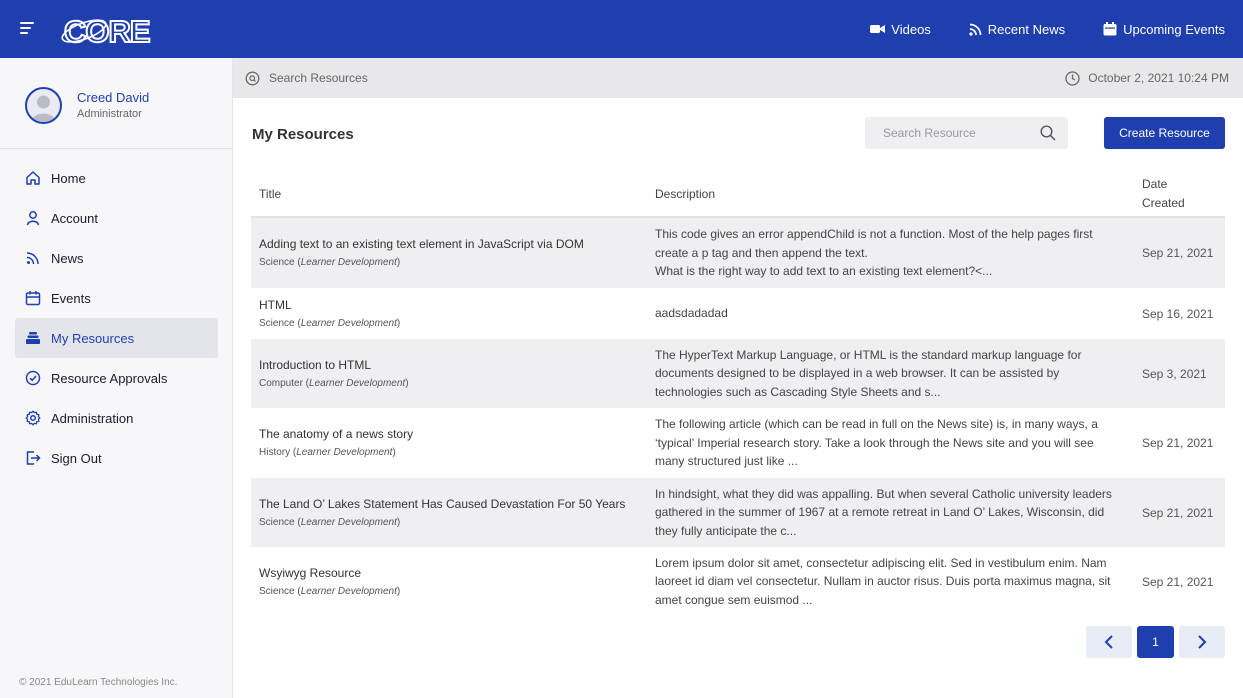 The width and height of the screenshot is (1243, 698). Describe the element at coordinates (1072, 78) in the screenshot. I see `clock-icon` at that location.